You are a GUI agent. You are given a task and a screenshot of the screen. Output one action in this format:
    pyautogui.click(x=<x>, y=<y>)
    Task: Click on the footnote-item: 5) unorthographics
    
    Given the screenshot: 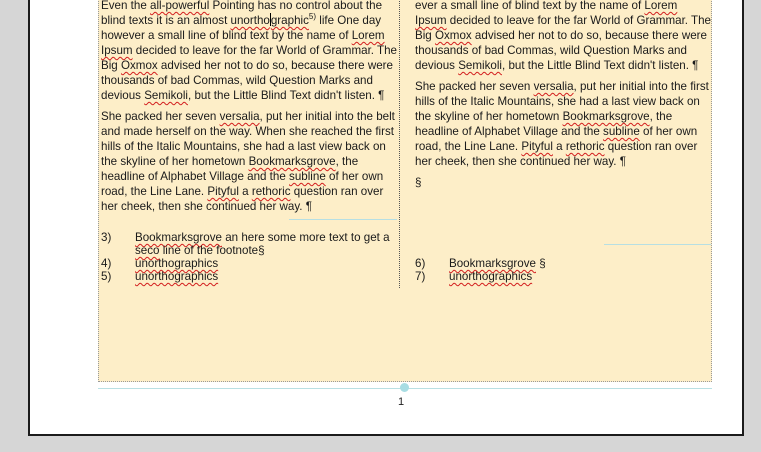 What is the action you would take?
    pyautogui.click(x=250, y=277)
    